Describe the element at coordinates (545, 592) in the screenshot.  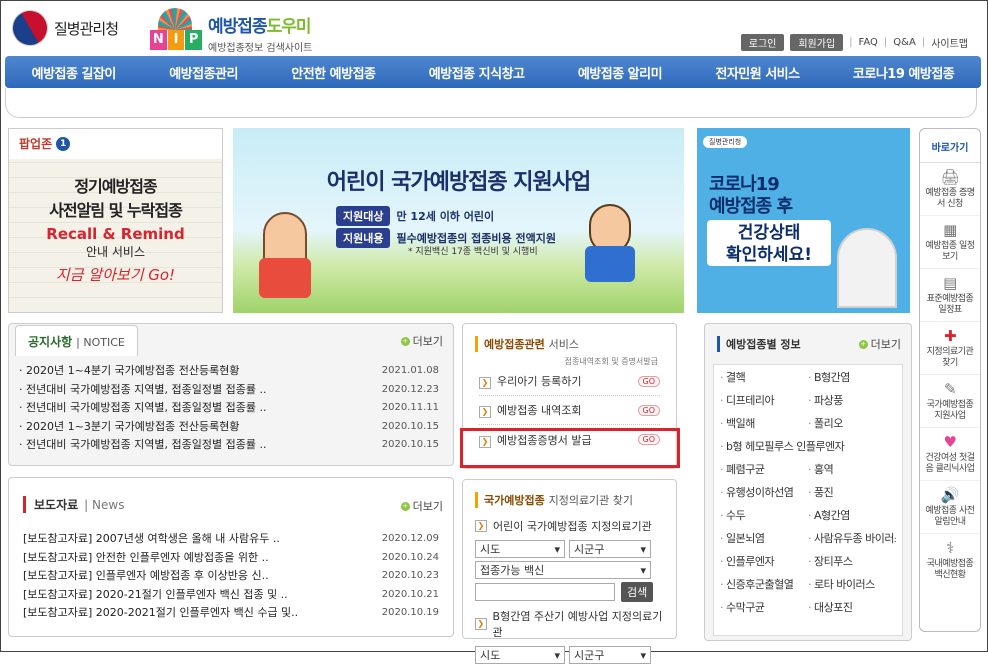
I see `clinic-search-input` at that location.